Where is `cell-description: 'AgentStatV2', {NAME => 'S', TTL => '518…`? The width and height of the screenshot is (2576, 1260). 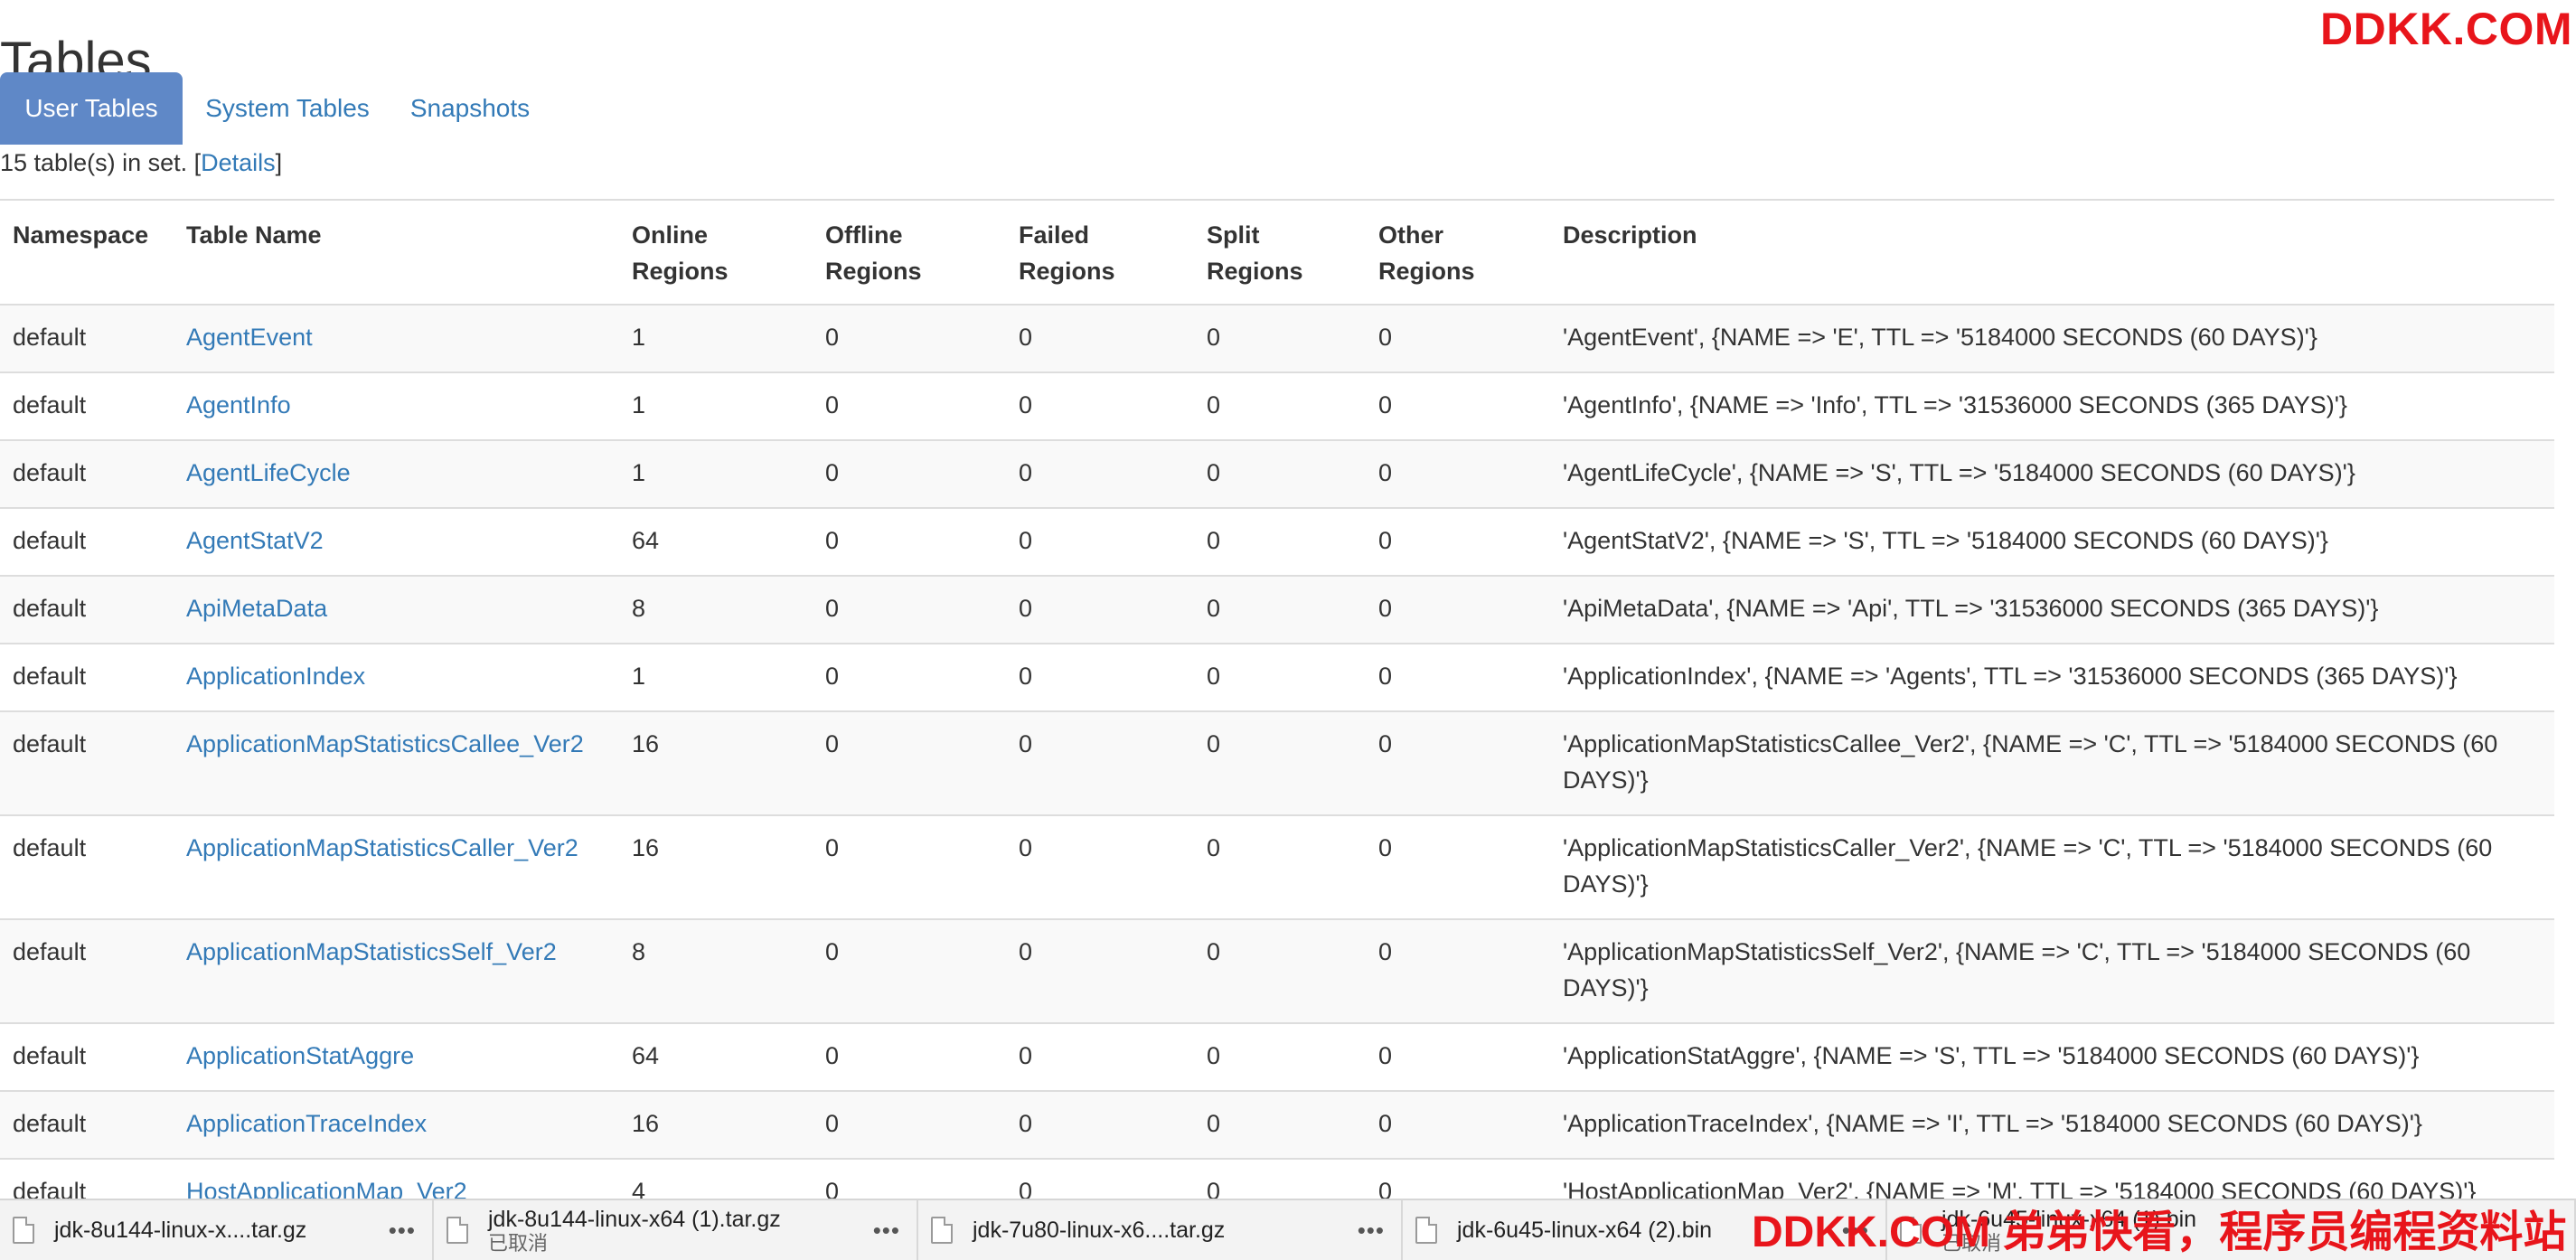
cell-description: 'AgentStatV2', {NAME => 'S', TTL => '518… is located at coordinates (2052, 542).